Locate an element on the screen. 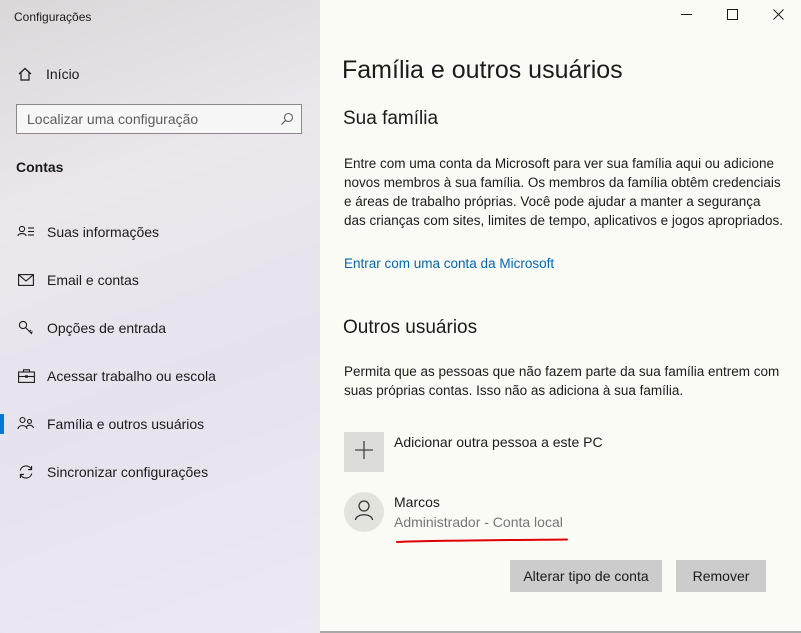 The width and height of the screenshot is (801, 633). person-card-icon is located at coordinates (26, 232).